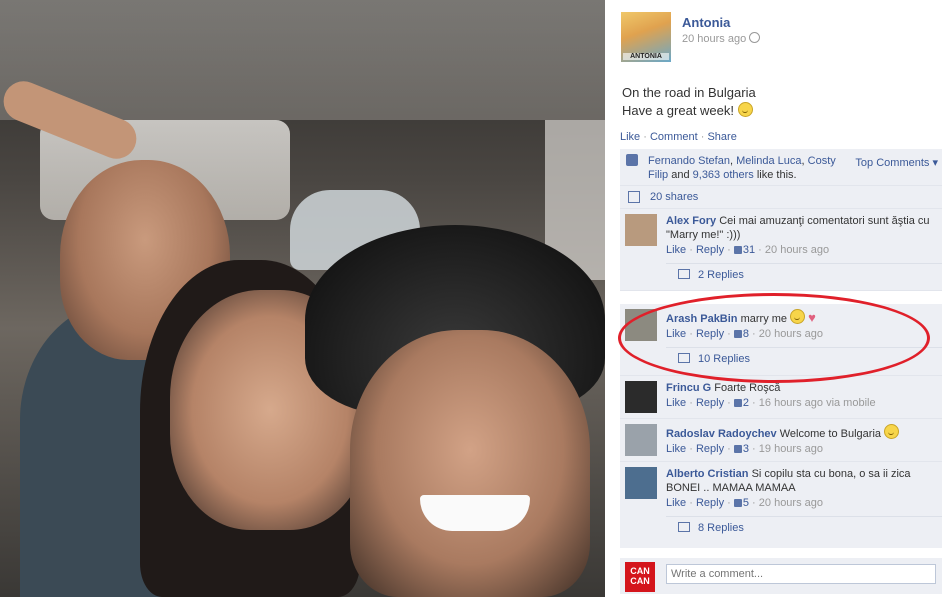  Describe the element at coordinates (678, 110) in the screenshot. I see `post-text-line2-text: Have a great week!` at that location.